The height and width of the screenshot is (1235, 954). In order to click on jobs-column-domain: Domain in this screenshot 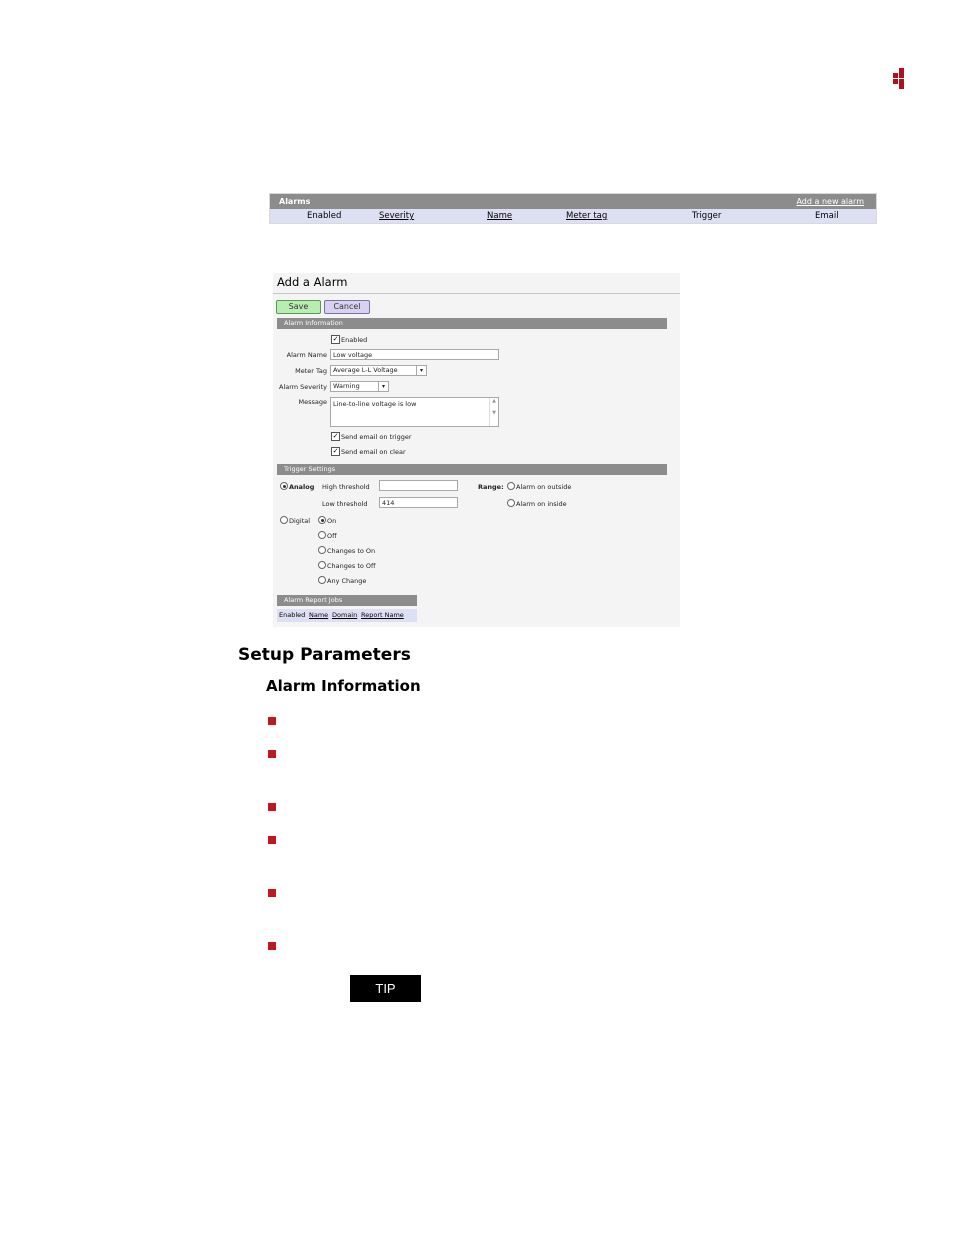, I will do `click(344, 615)`.